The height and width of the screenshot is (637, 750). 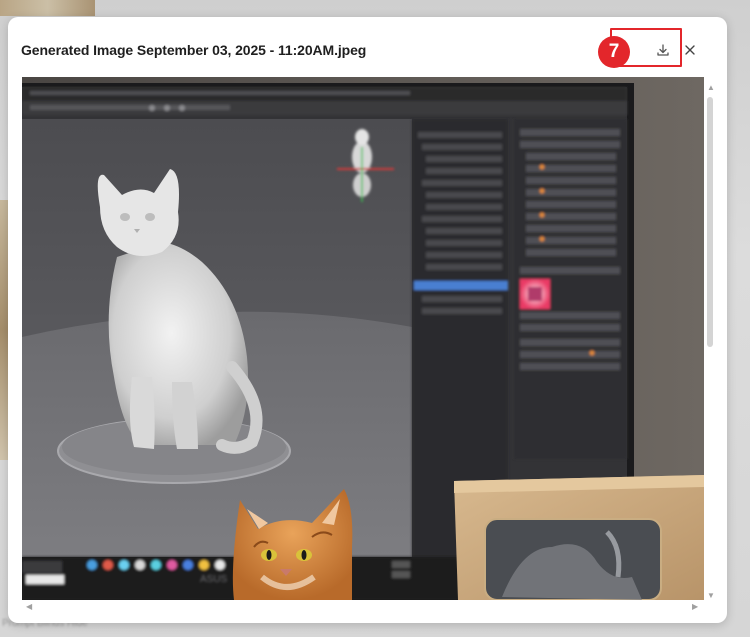 What do you see at coordinates (711, 595) in the screenshot?
I see `scroll-down-arrow: ▼` at bounding box center [711, 595].